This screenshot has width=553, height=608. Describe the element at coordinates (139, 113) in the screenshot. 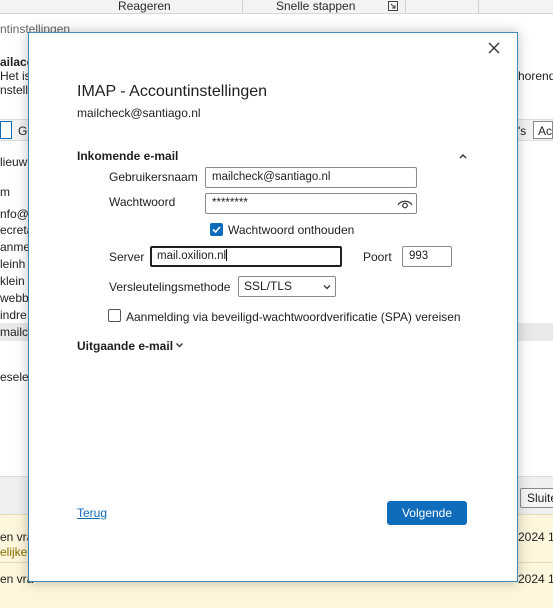

I see `account-email: mailcheck@santiago.nl` at that location.